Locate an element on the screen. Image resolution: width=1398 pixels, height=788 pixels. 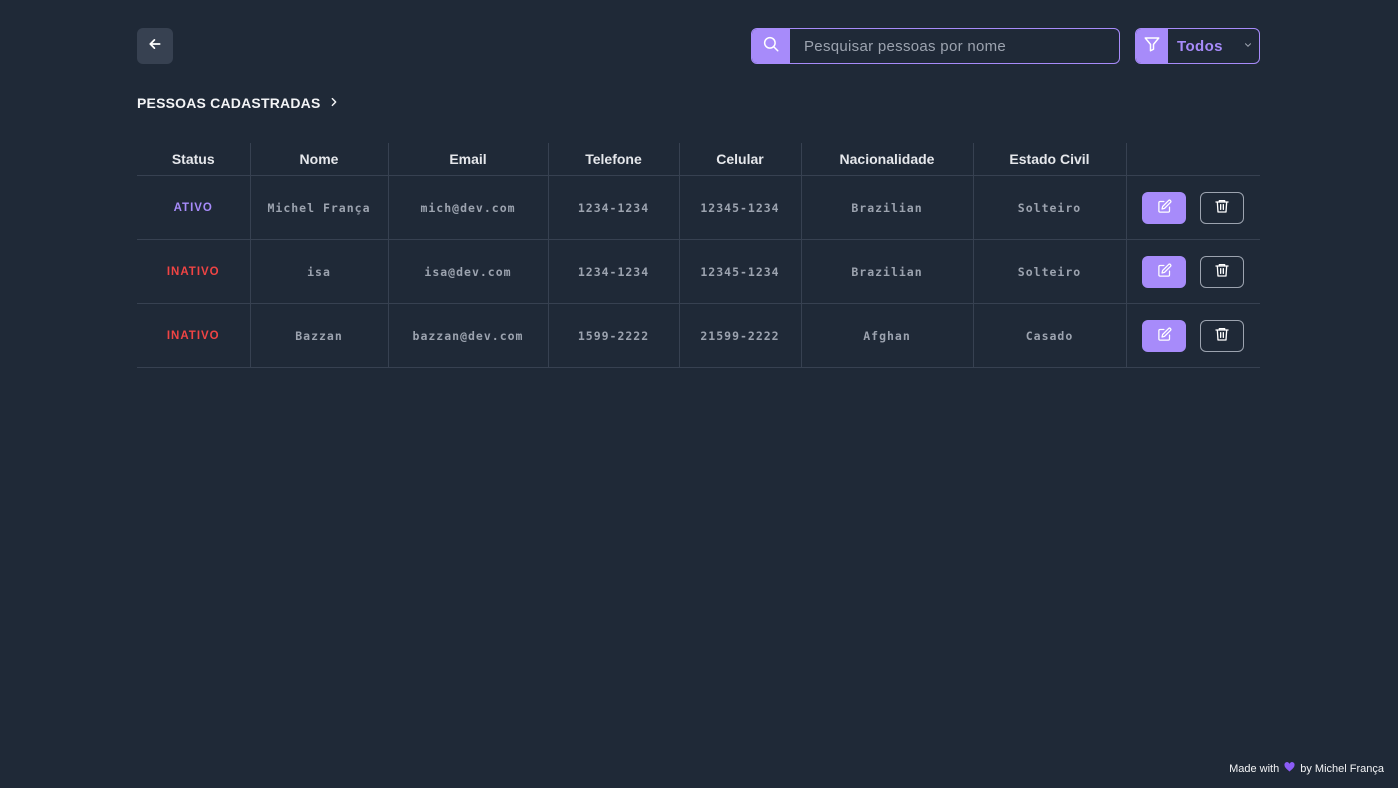
cell-celular: 21599-2222 is located at coordinates (740, 335).